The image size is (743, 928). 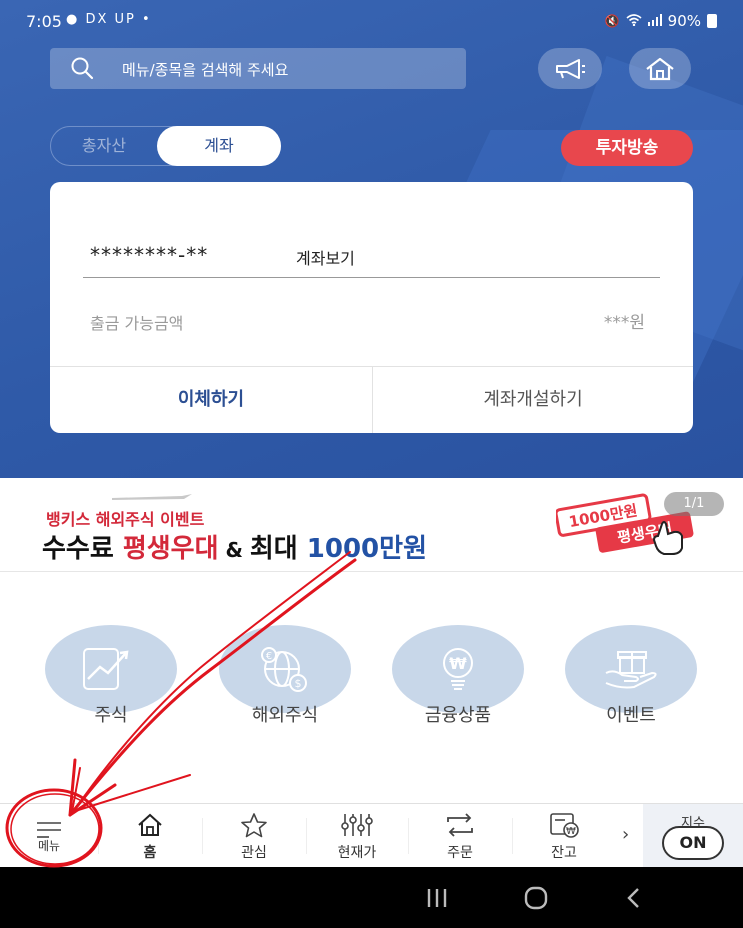 I want to click on search-input: 메뉴/종목을 검색해 주세요, so click(x=258, y=68).